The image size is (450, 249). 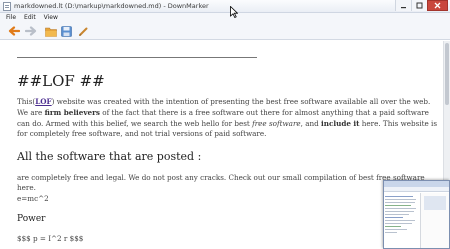 I want to click on folder-icon, so click(x=51, y=32).